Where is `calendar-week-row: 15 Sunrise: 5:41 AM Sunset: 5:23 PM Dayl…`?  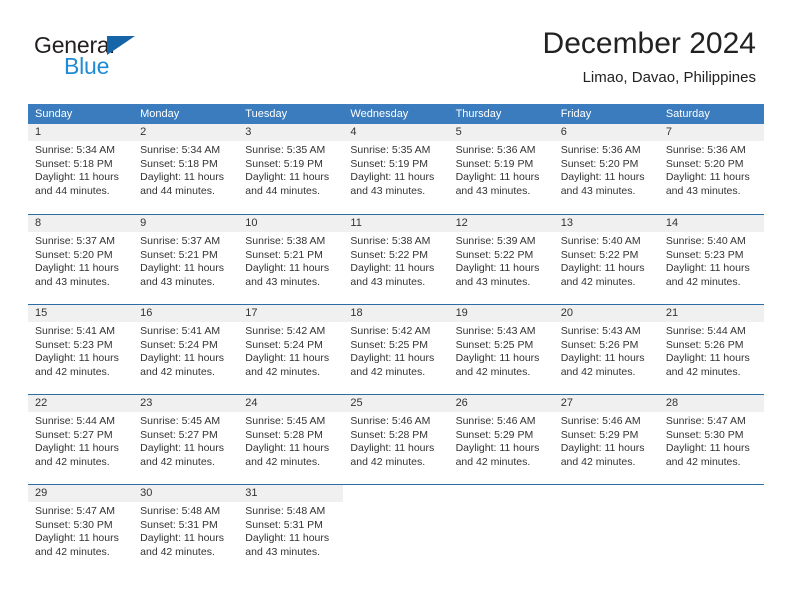
calendar-week-row: 15 Sunrise: 5:41 AM Sunset: 5:23 PM Dayl… is located at coordinates (396, 349).